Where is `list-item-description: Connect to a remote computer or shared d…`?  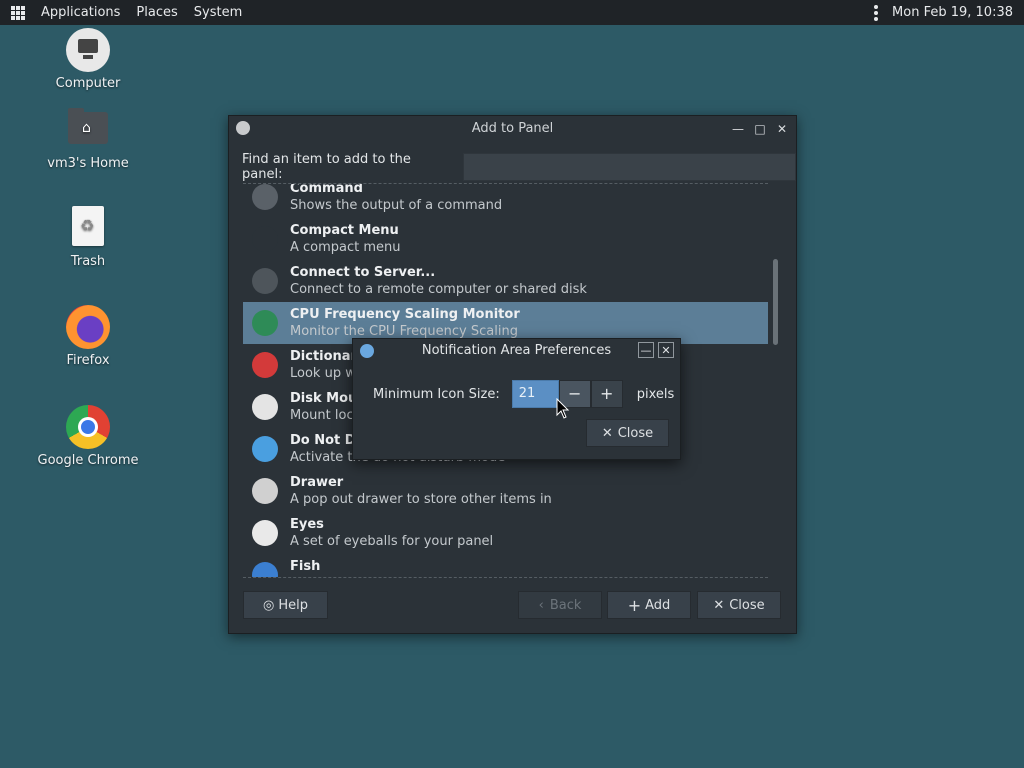 list-item-description: Connect to a remote computer or shared d… is located at coordinates (438, 289).